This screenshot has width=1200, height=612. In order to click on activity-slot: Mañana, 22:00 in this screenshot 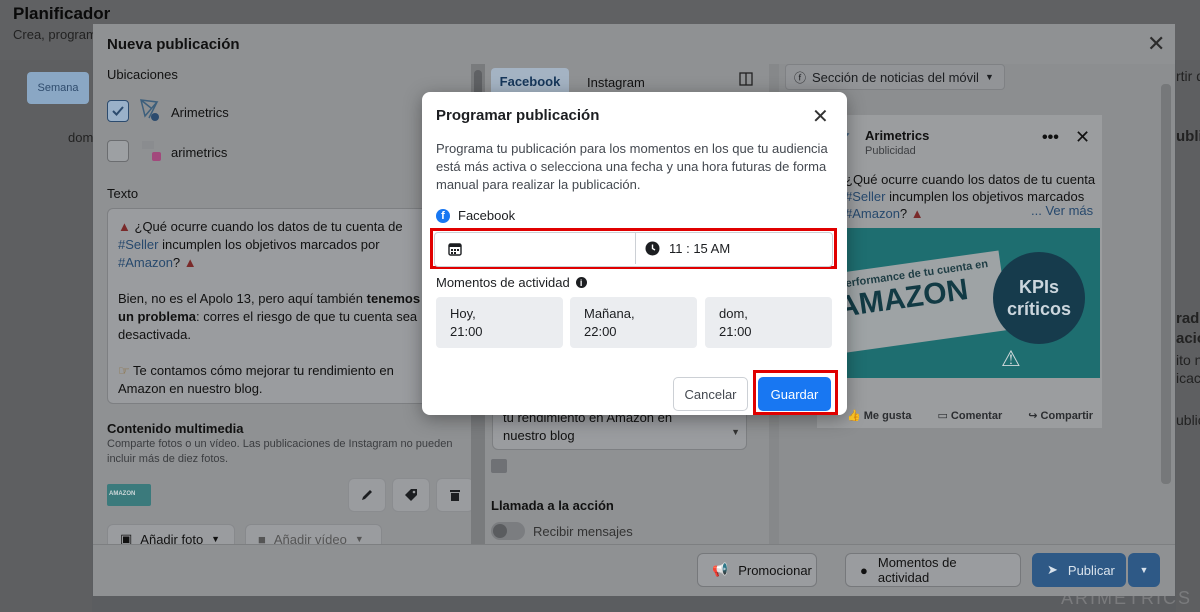, I will do `click(633, 322)`.